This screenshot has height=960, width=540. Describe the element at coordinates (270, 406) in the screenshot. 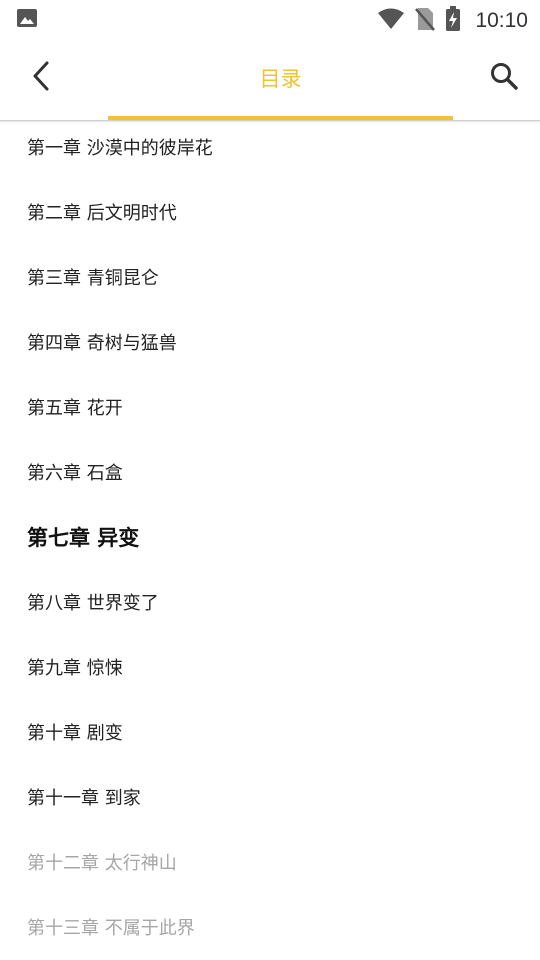

I see `chapter-item: 第五章 花开` at that location.